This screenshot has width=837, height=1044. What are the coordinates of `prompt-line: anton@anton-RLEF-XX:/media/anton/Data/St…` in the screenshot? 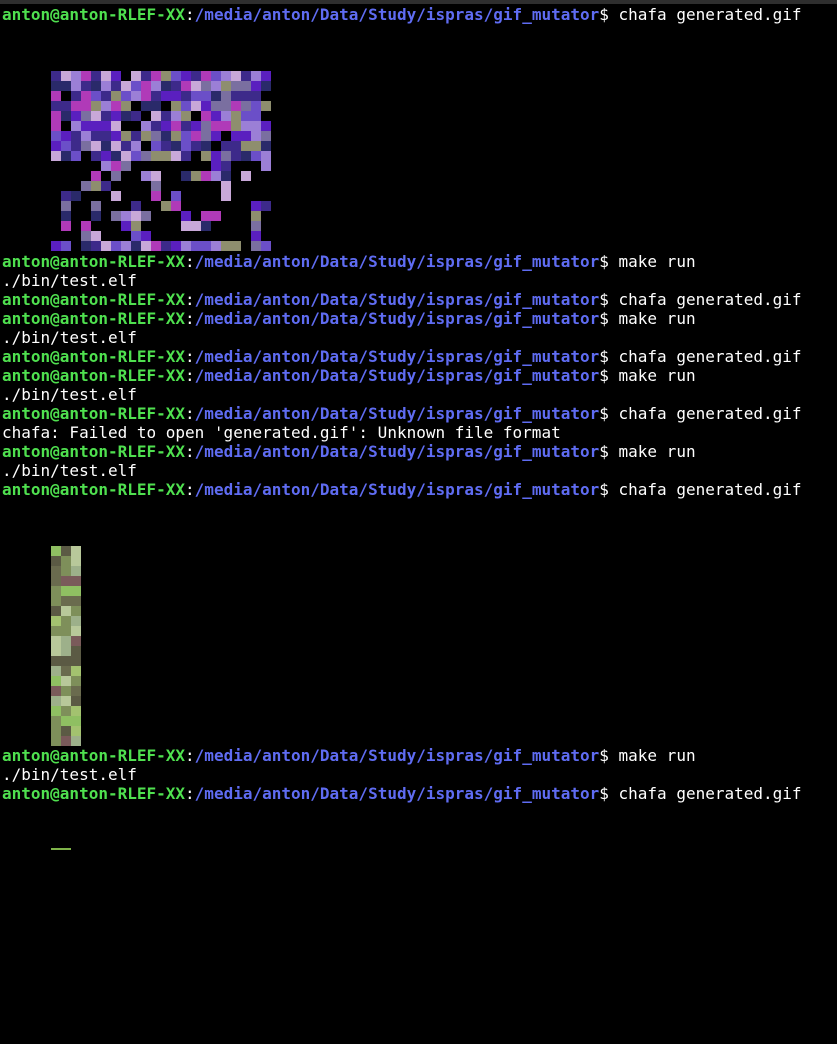 It's located at (349, 375).